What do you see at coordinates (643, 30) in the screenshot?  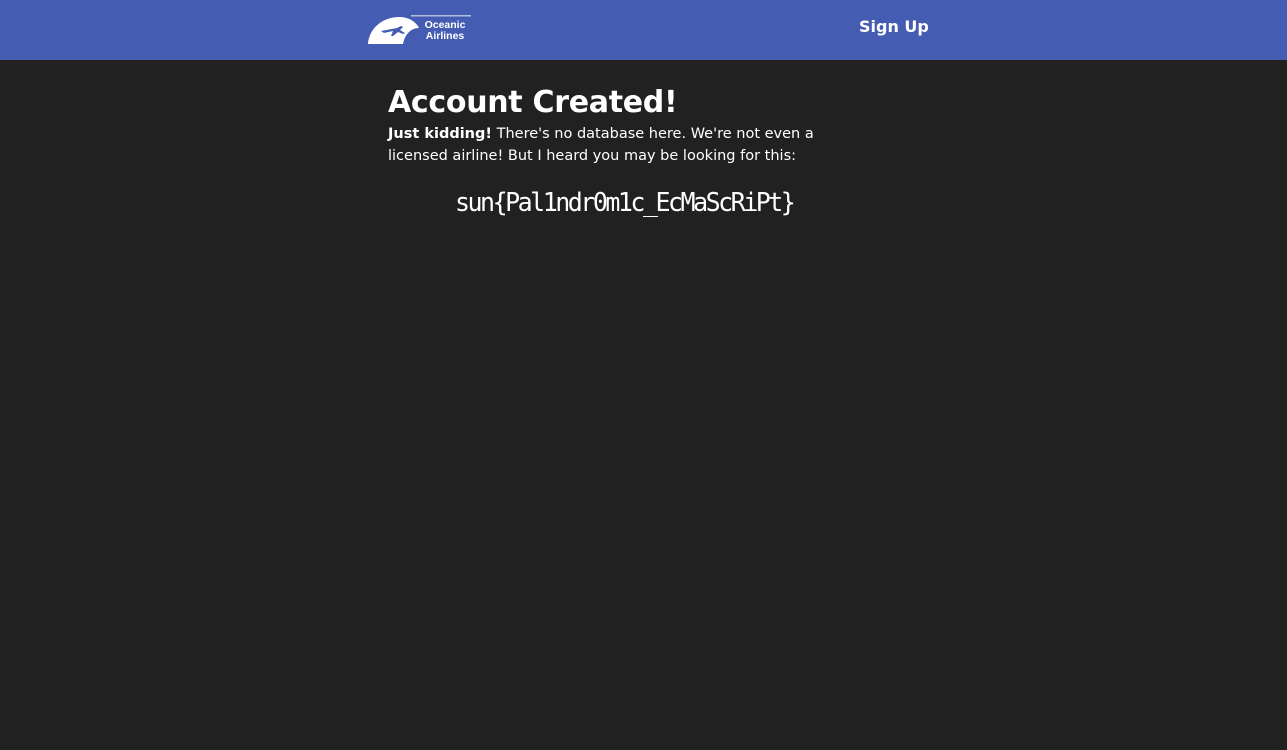 I see `top-navbar: Oceanic Airlines Sign Up` at bounding box center [643, 30].